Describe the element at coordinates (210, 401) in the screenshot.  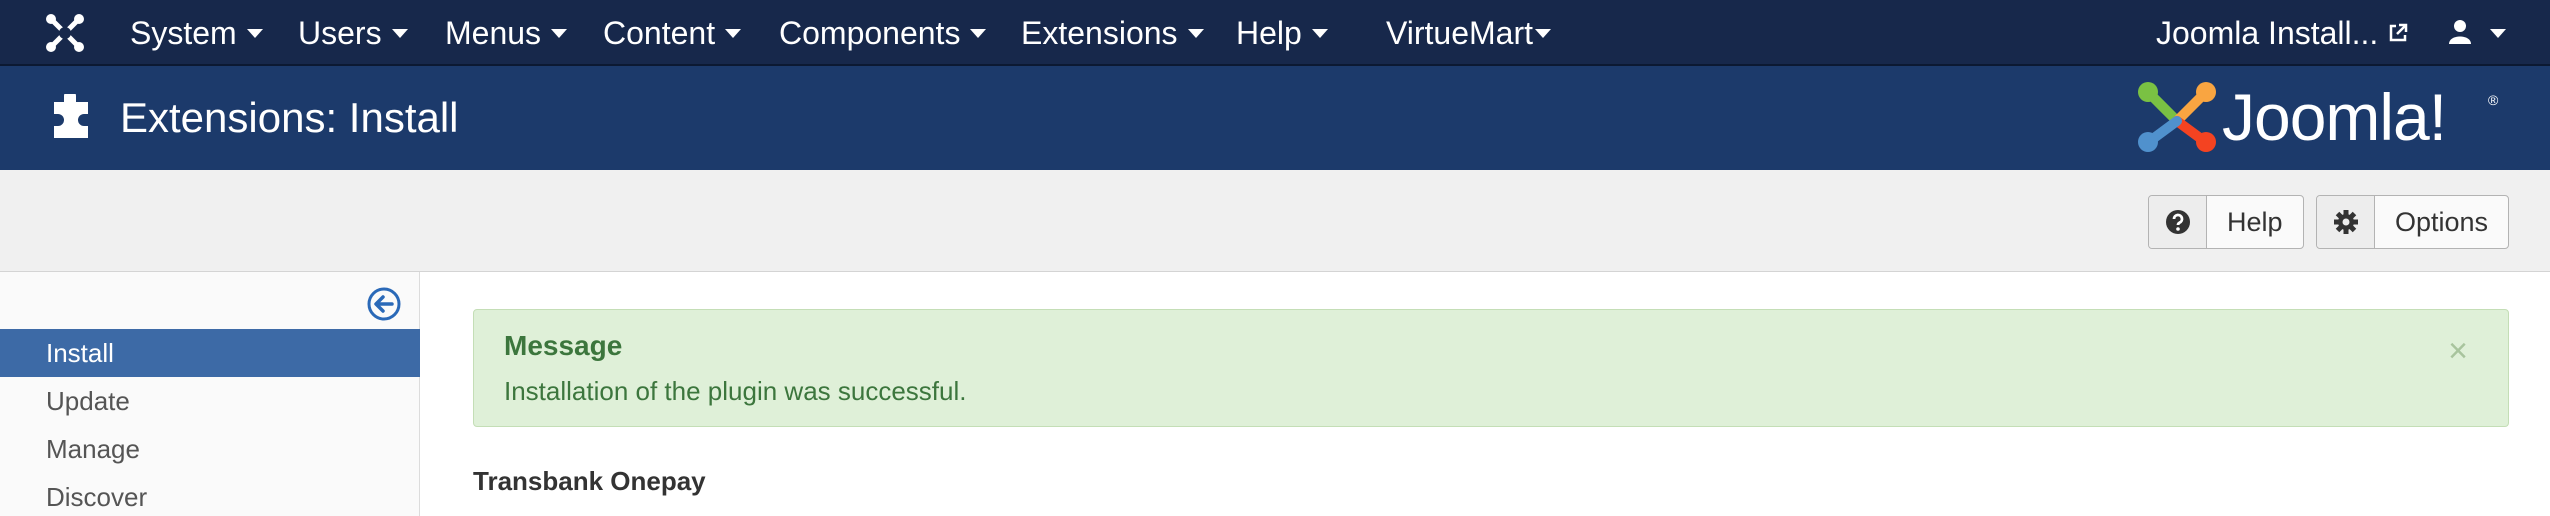
I see `sidebar-item-update: Update` at that location.